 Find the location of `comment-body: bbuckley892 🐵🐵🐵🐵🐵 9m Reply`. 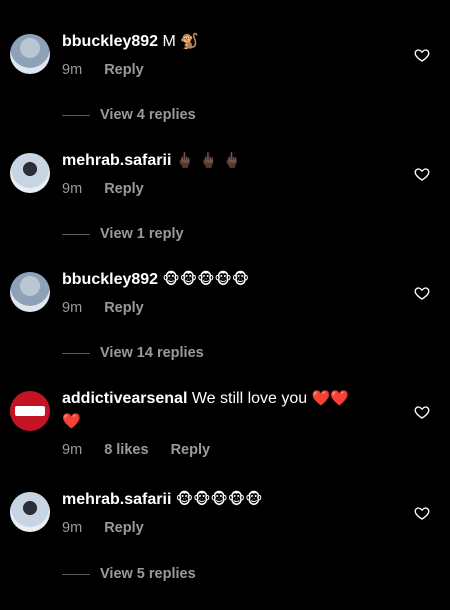

comment-body: bbuckley892 🐵🐵🐵🐵🐵 9m Reply is located at coordinates (231, 292).